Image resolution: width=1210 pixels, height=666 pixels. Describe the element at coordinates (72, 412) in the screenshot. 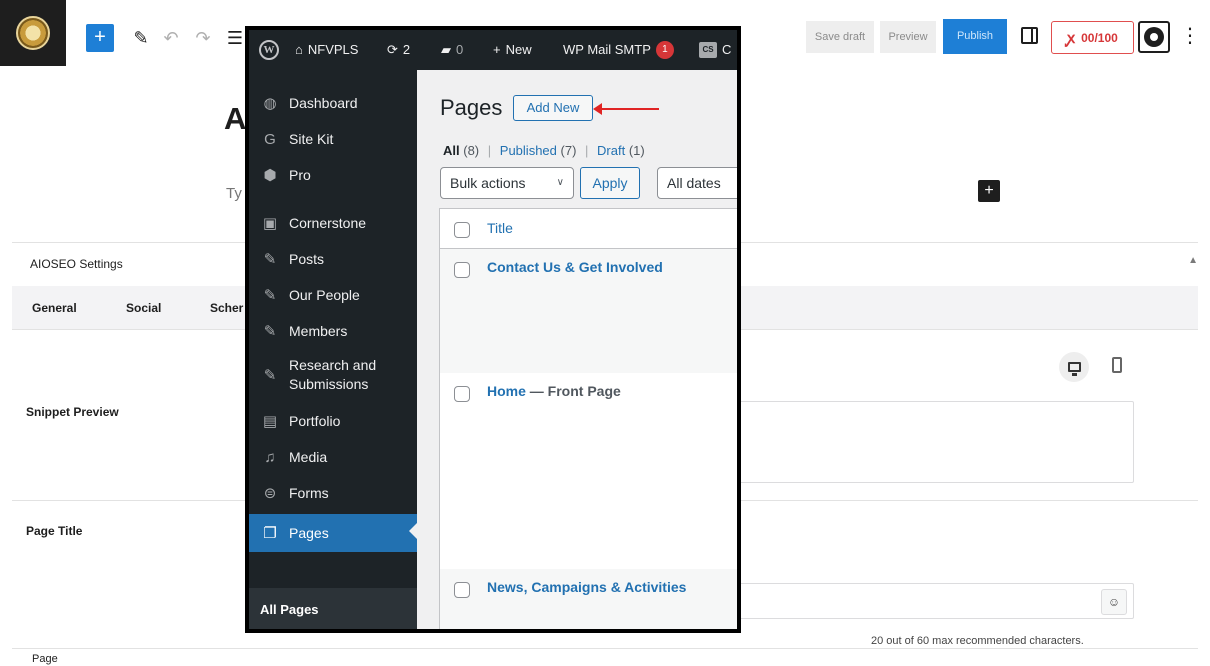

I see `snippet-preview-label: Snippet Preview` at that location.